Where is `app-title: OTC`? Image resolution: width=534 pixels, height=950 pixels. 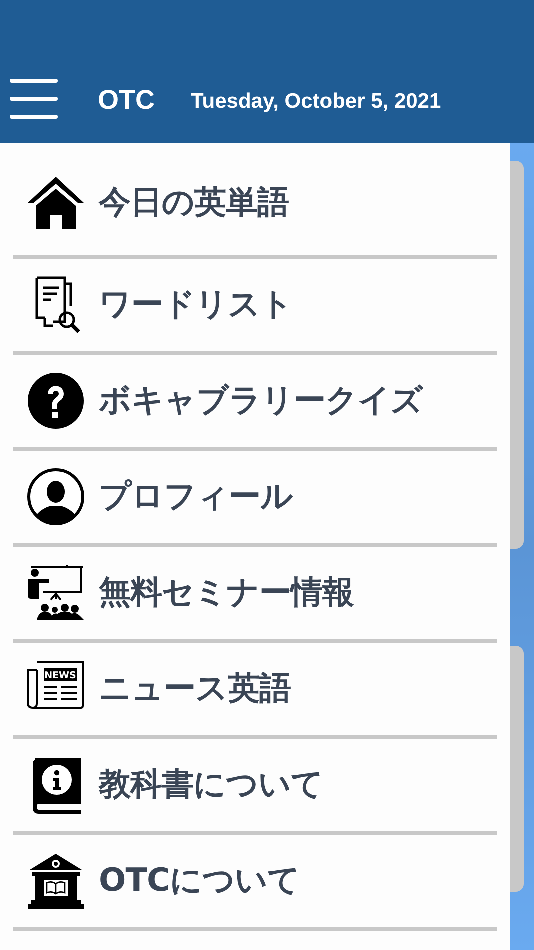
app-title: OTC is located at coordinates (126, 100).